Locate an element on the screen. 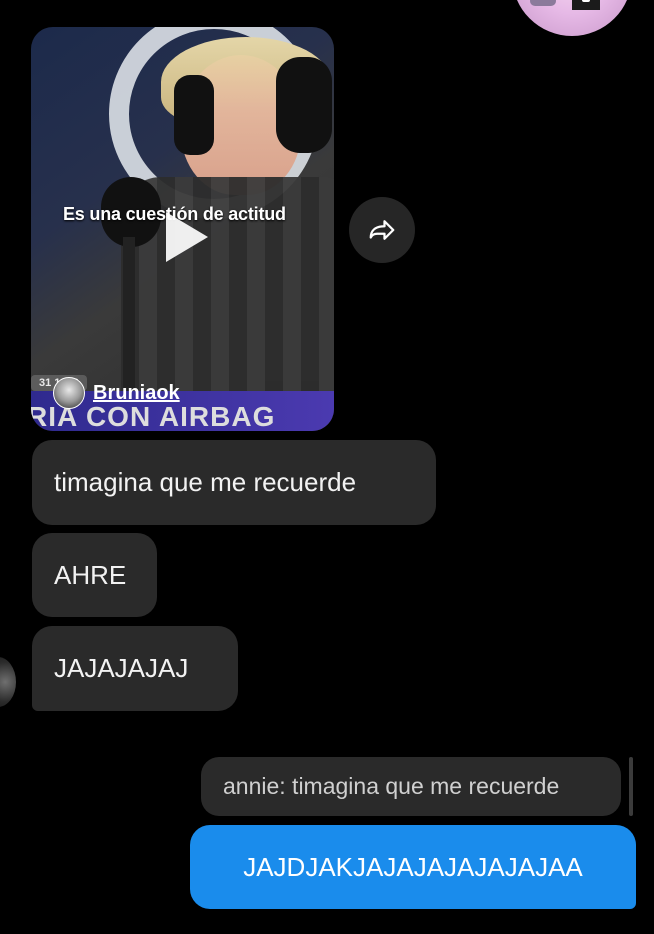 The image size is (654, 934). video-headphones is located at coordinates (304, 105).